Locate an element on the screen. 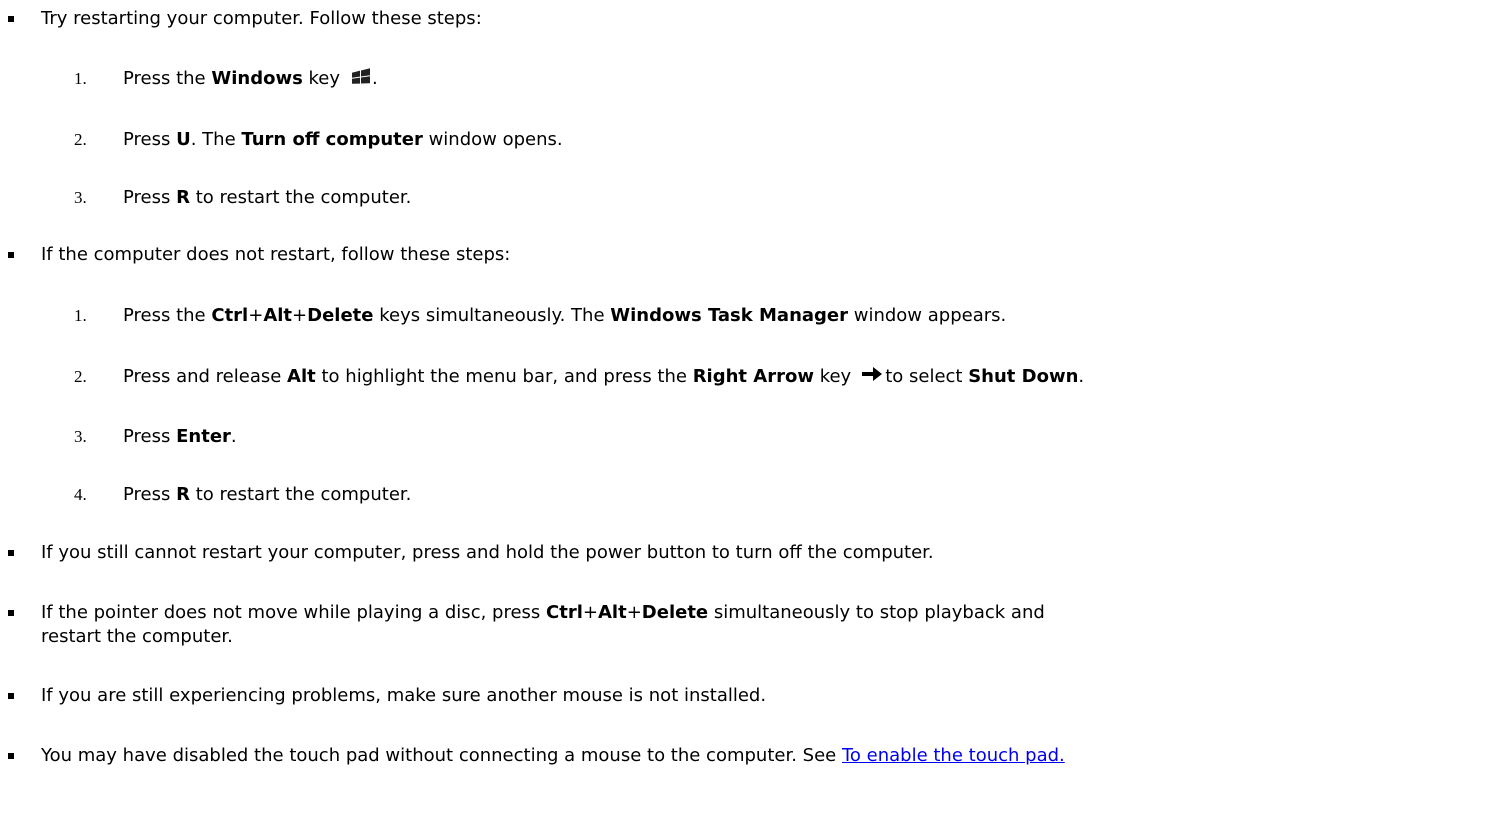 This screenshot has width=1509, height=831. list-item-text: restart the computer. is located at coordinates (137, 636).